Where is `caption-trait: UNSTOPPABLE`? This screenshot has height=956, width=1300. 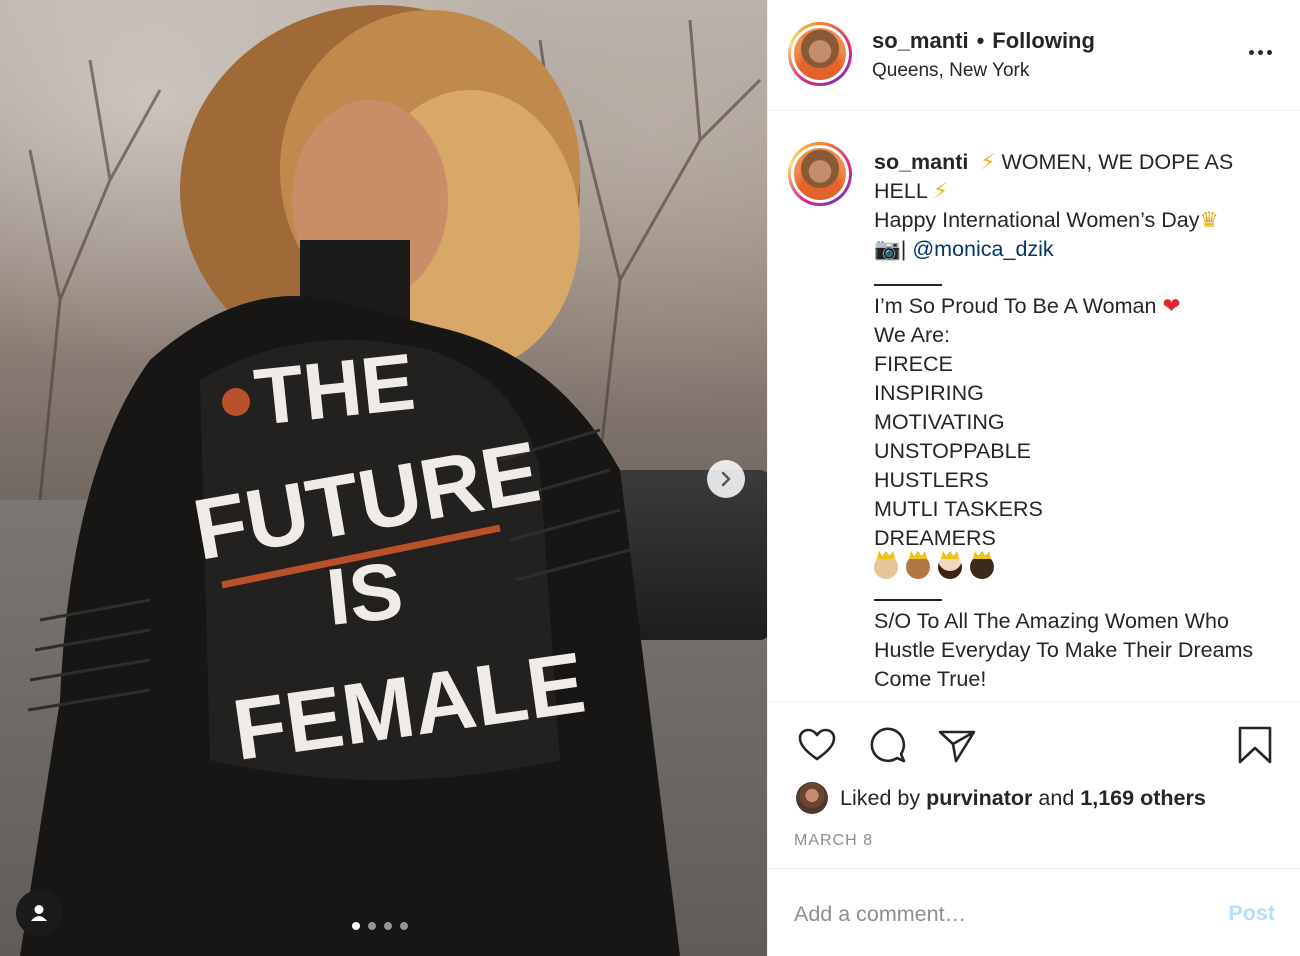
caption-trait: UNSTOPPABLE is located at coordinates (952, 451).